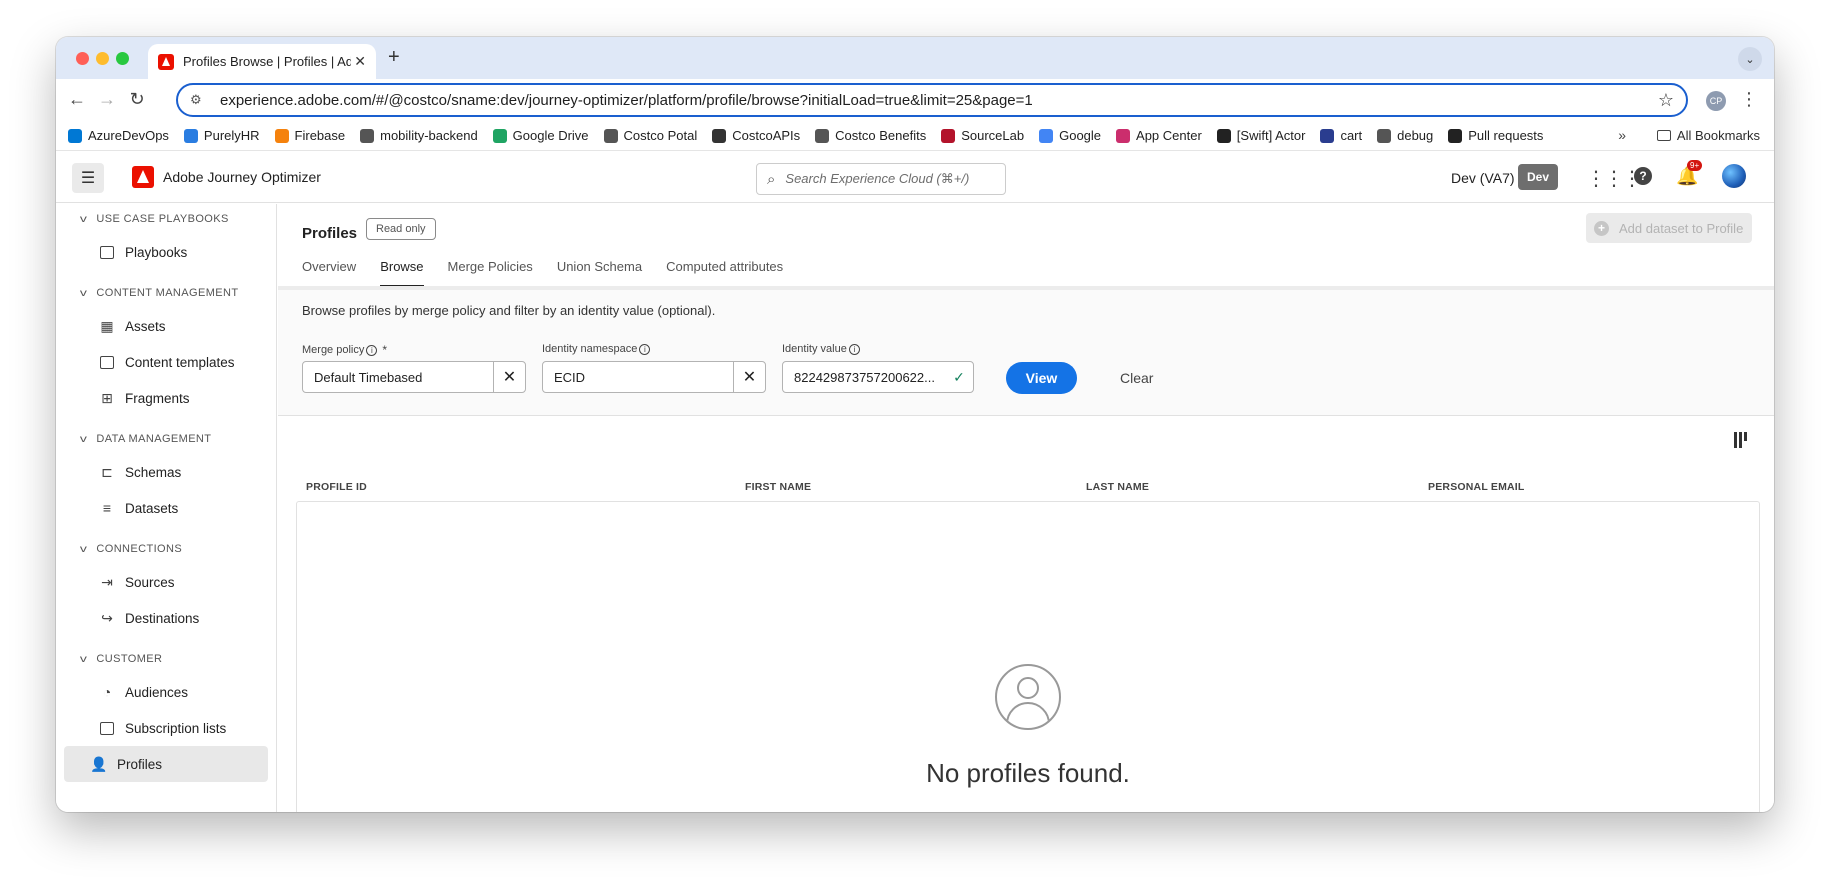 This screenshot has width=1830, height=886. I want to click on browser-profile-avatar: CP, so click(1716, 101).